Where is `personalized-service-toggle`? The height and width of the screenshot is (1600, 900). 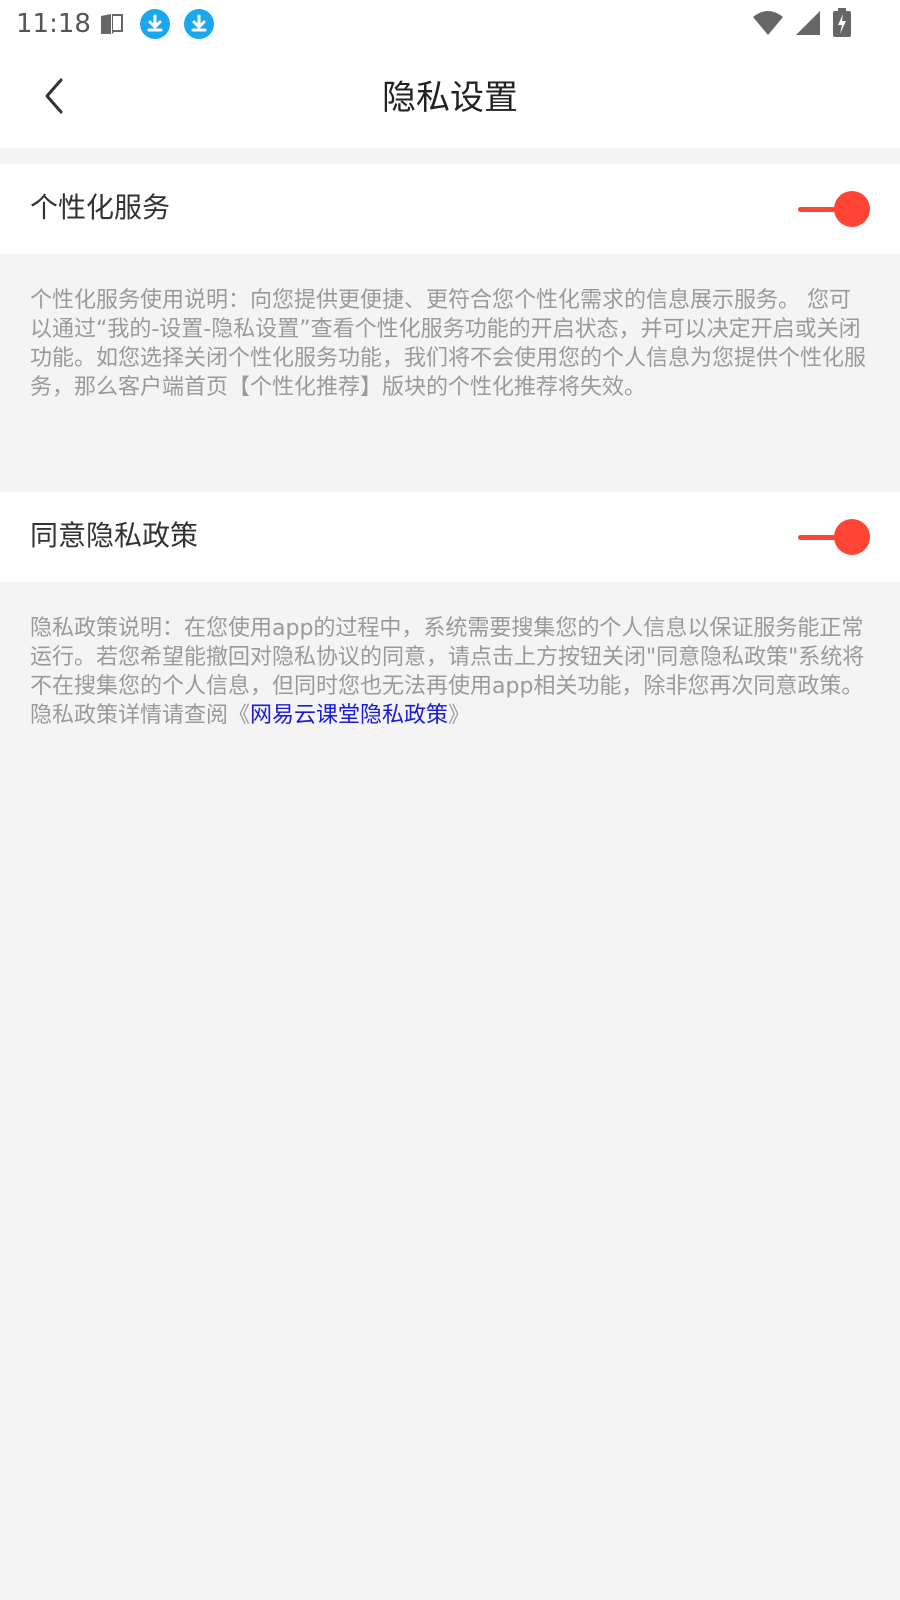
personalized-service-toggle is located at coordinates (834, 209).